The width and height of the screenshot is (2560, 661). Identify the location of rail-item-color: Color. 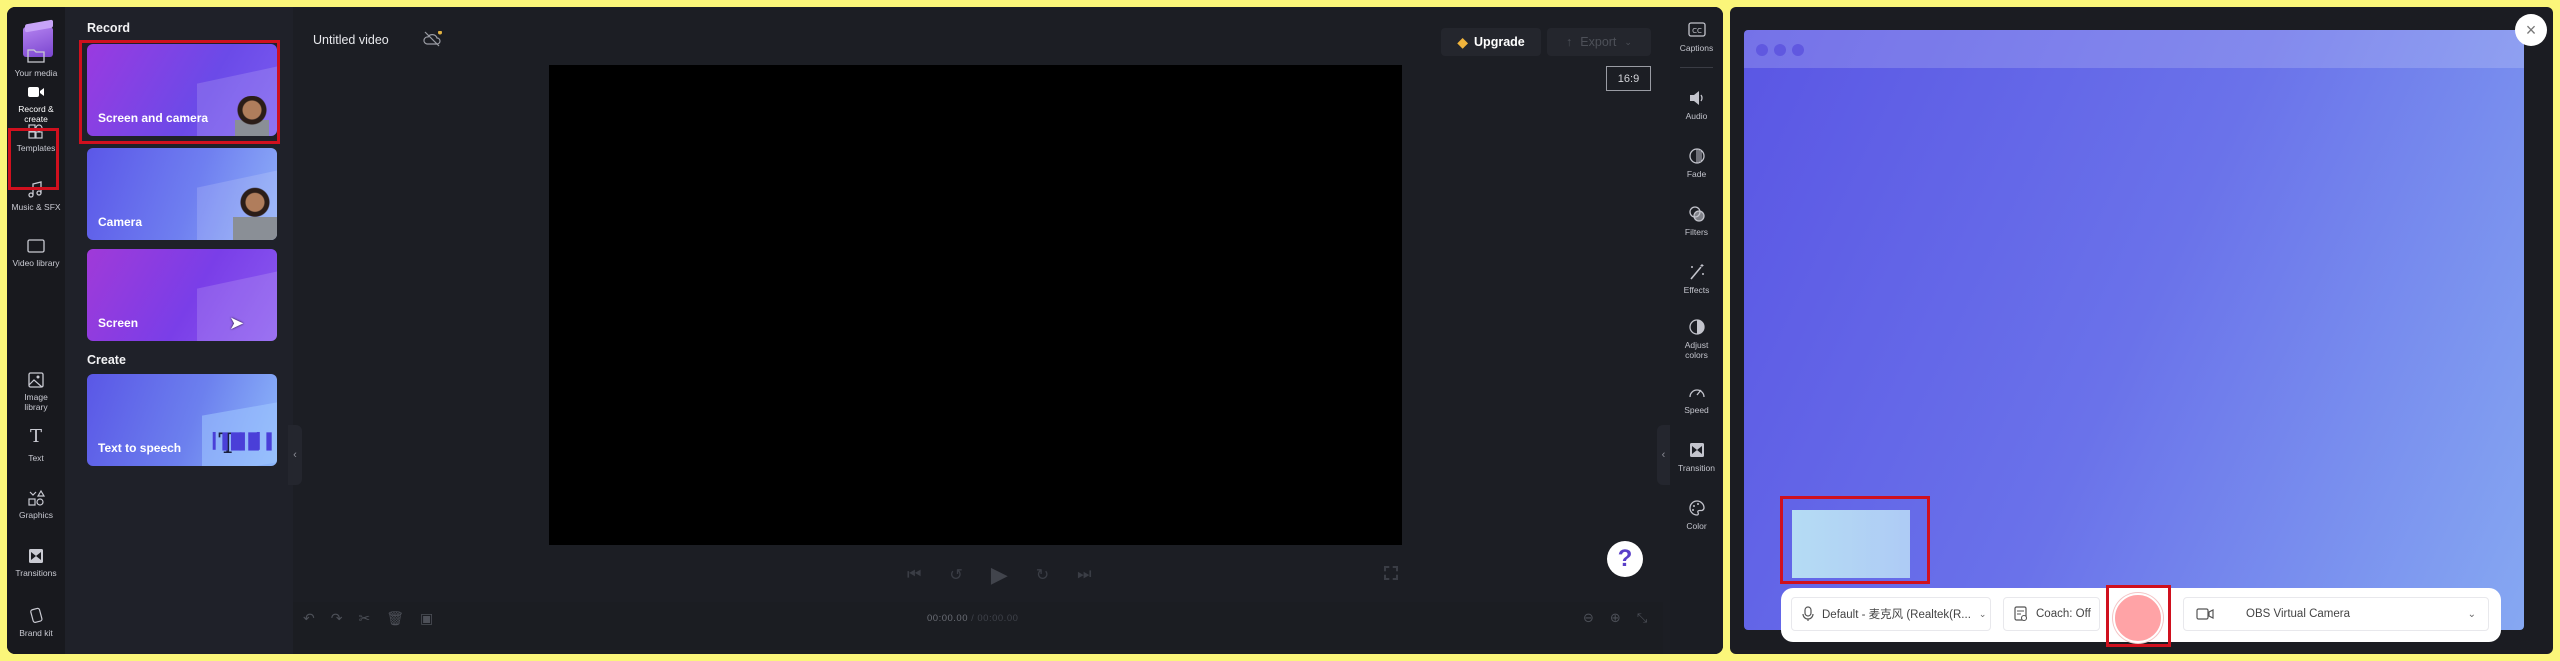
(1696, 515).